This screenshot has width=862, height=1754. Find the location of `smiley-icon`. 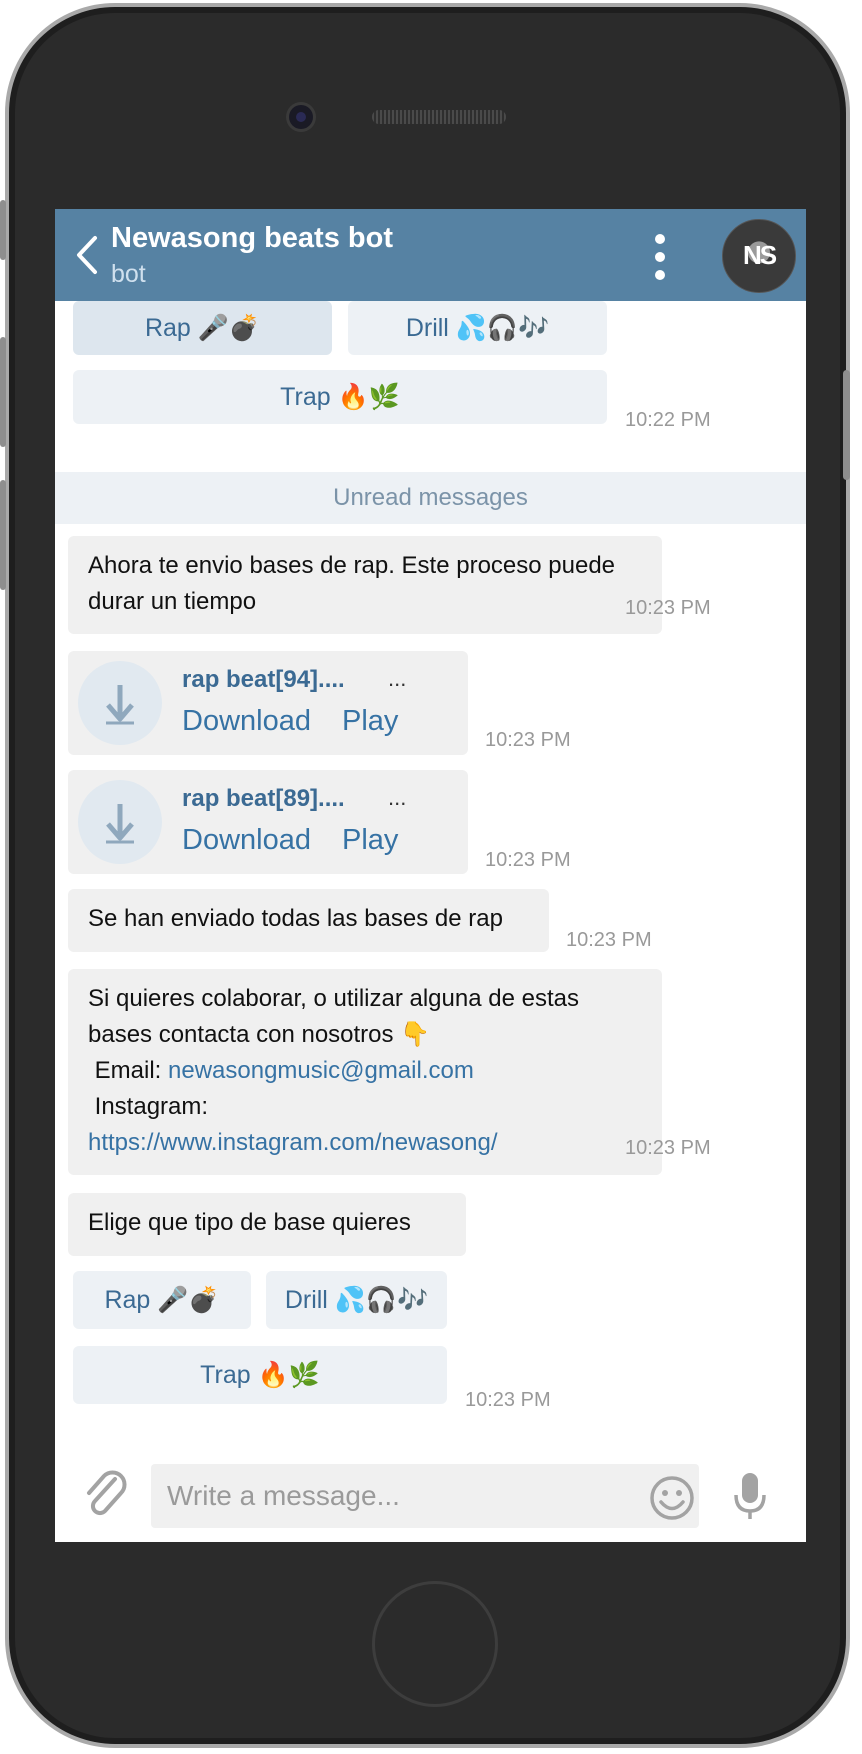

smiley-icon is located at coordinates (672, 1498).